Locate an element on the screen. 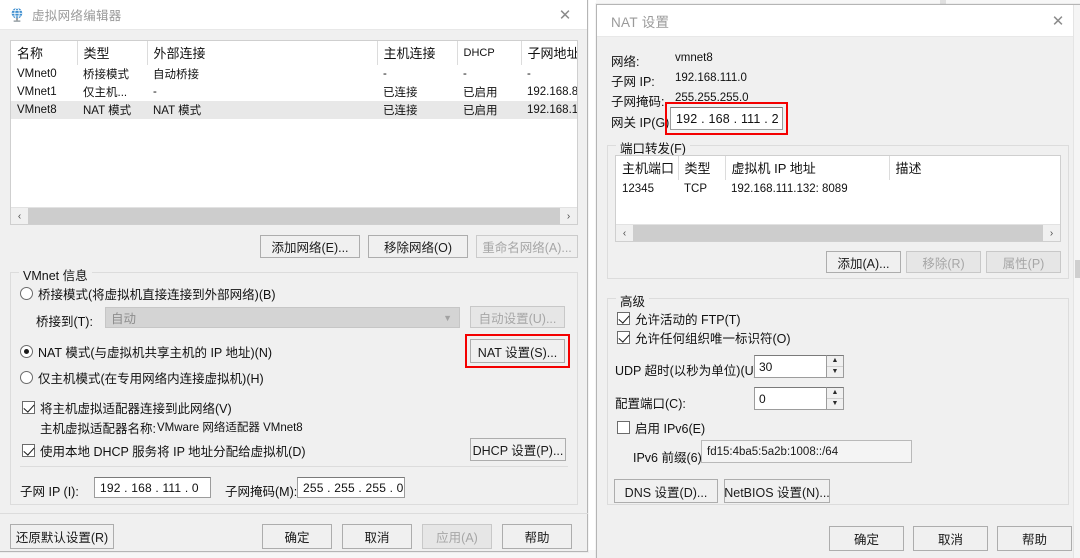 The image size is (1080, 558). network-list-hscrollbar: ‹ › is located at coordinates (294, 215).